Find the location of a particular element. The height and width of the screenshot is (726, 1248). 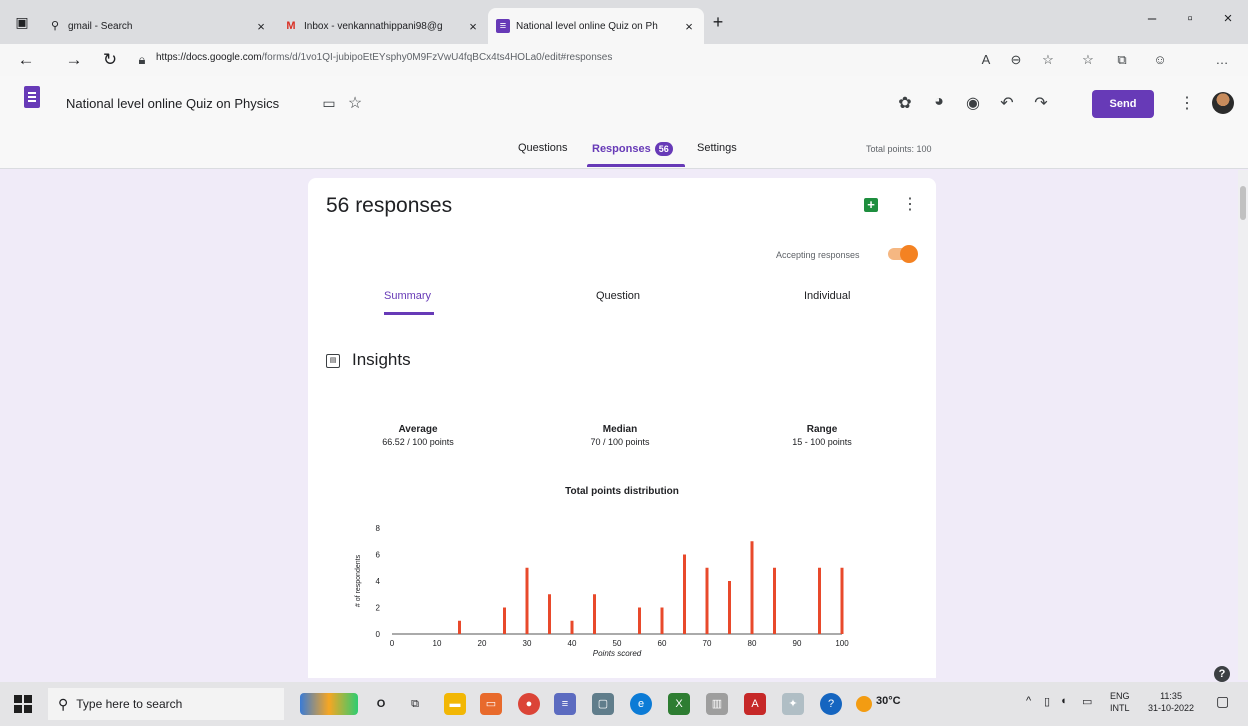

weather-icon is located at coordinates (864, 704).